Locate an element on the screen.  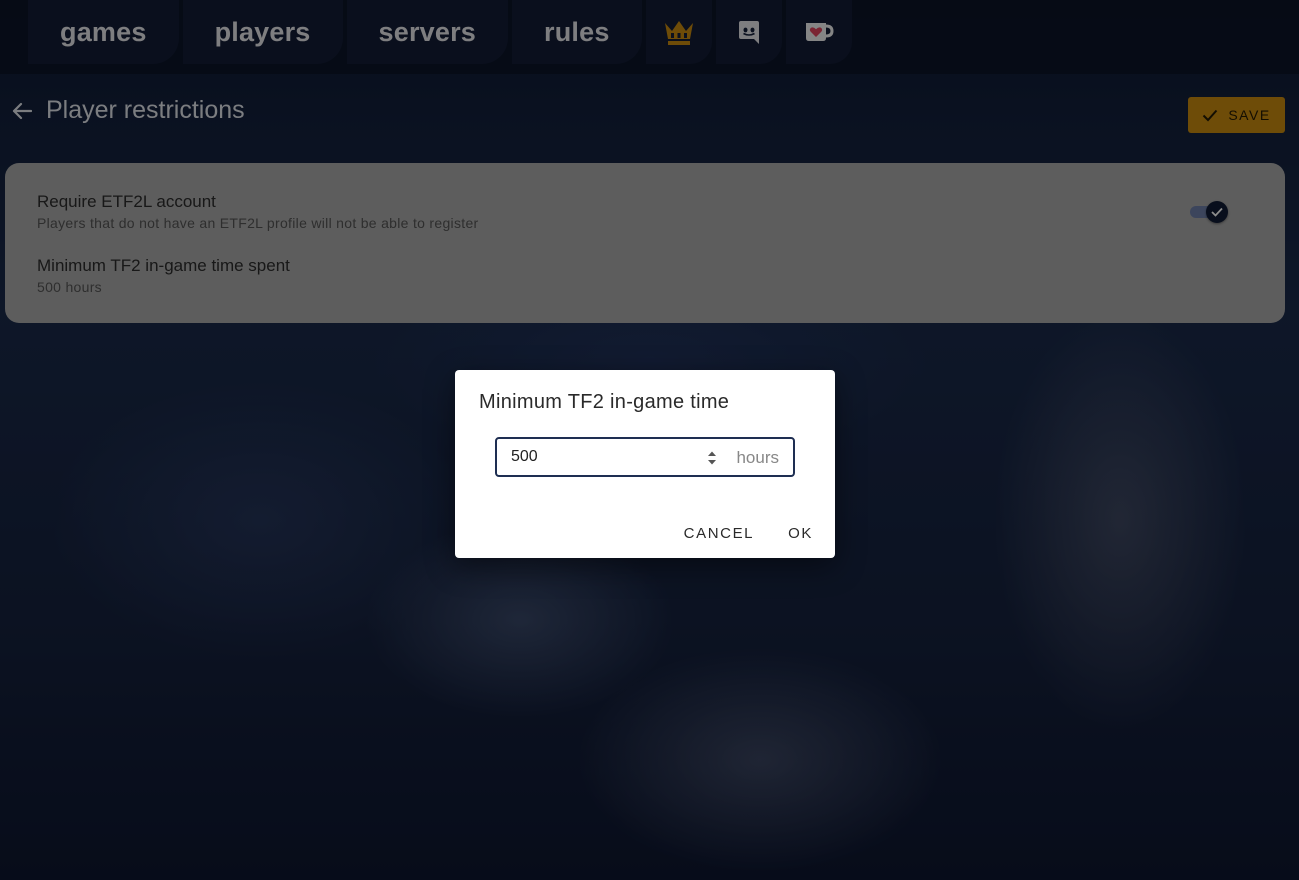
dialog-title: Minimum TF2 in-game time is located at coordinates (604, 402).